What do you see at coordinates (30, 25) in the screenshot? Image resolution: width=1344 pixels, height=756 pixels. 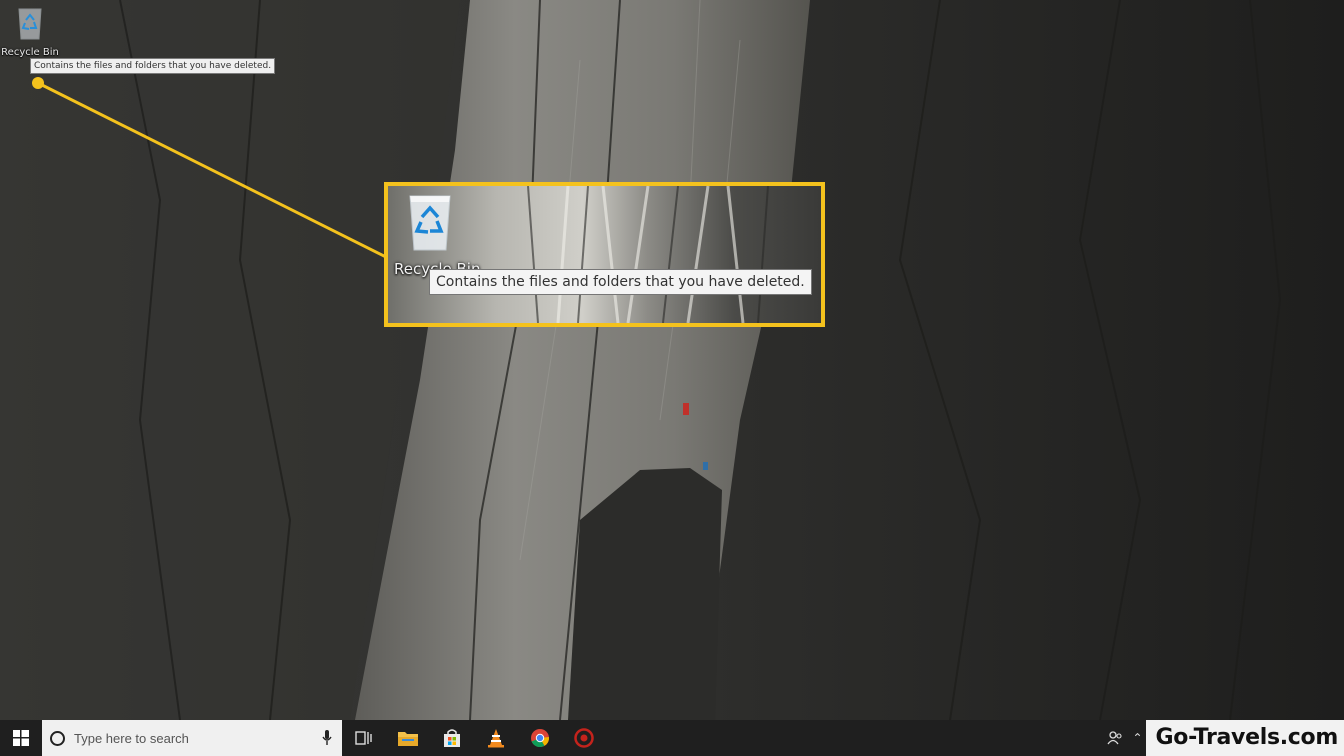 I see `recycle-bin-icon` at bounding box center [30, 25].